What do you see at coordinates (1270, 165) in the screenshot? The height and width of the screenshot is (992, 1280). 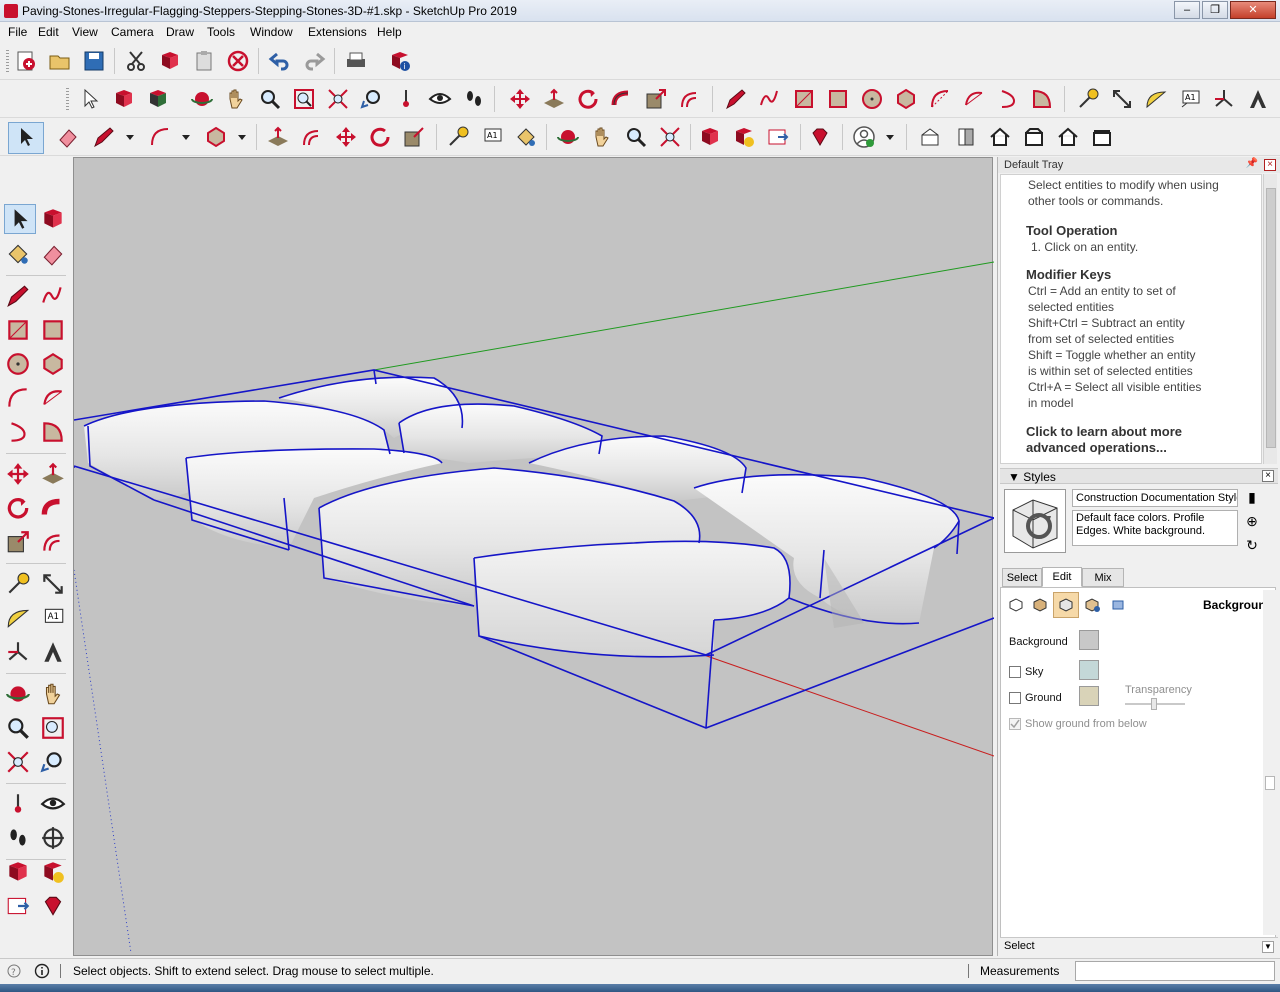 I see `tray-close-button: ×` at bounding box center [1270, 165].